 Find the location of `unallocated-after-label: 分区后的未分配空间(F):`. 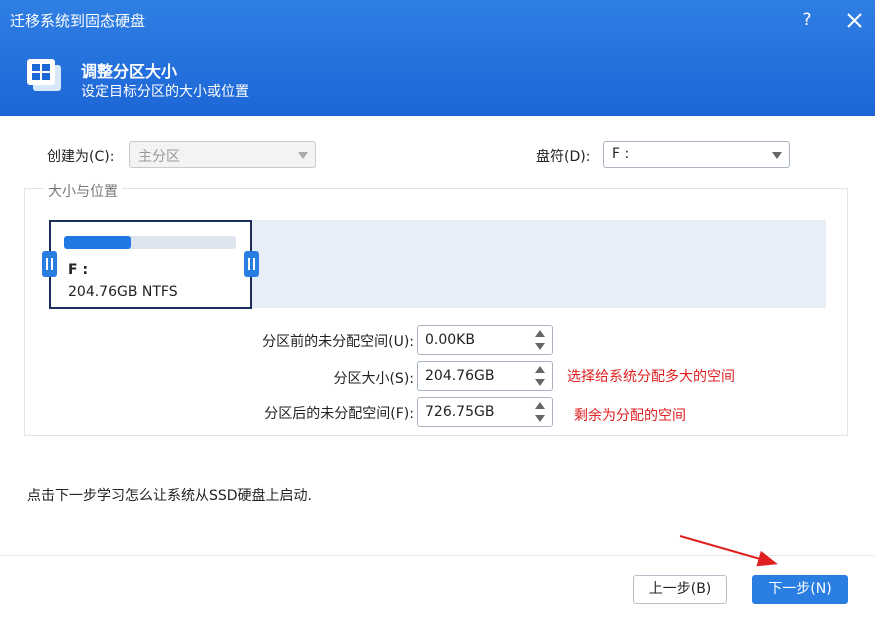

unallocated-after-label: 分区后的未分配空间(F): is located at coordinates (339, 414).